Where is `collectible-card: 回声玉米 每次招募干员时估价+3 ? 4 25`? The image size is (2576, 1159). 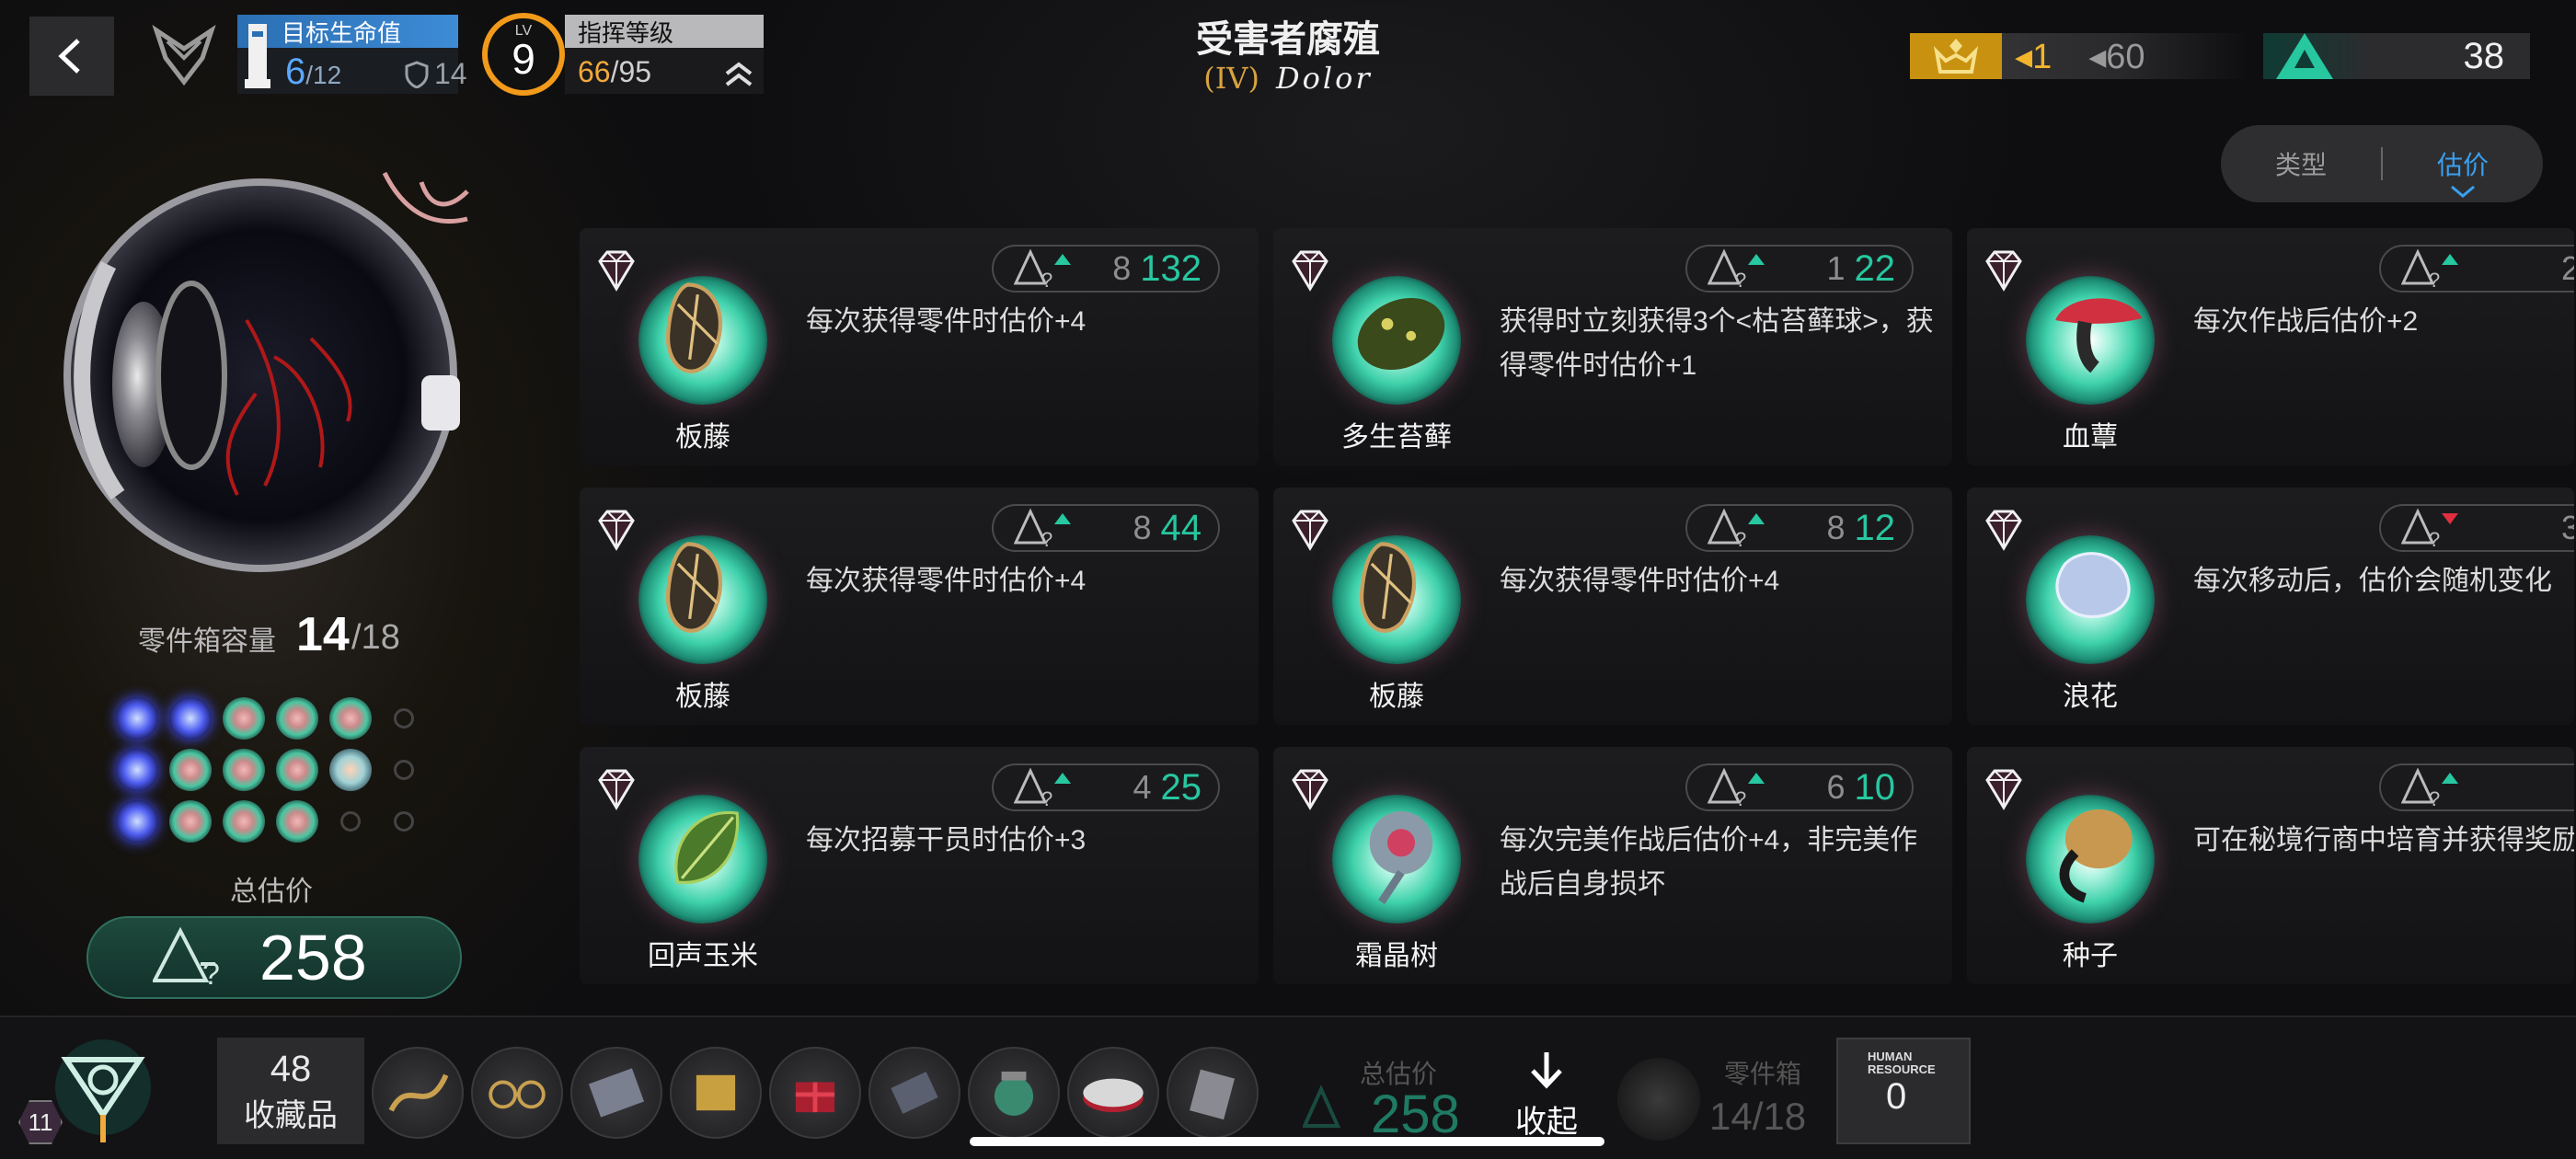
collectible-card: 回声玉米 每次招募干员时估价+3 ? 4 25 is located at coordinates (919, 865).